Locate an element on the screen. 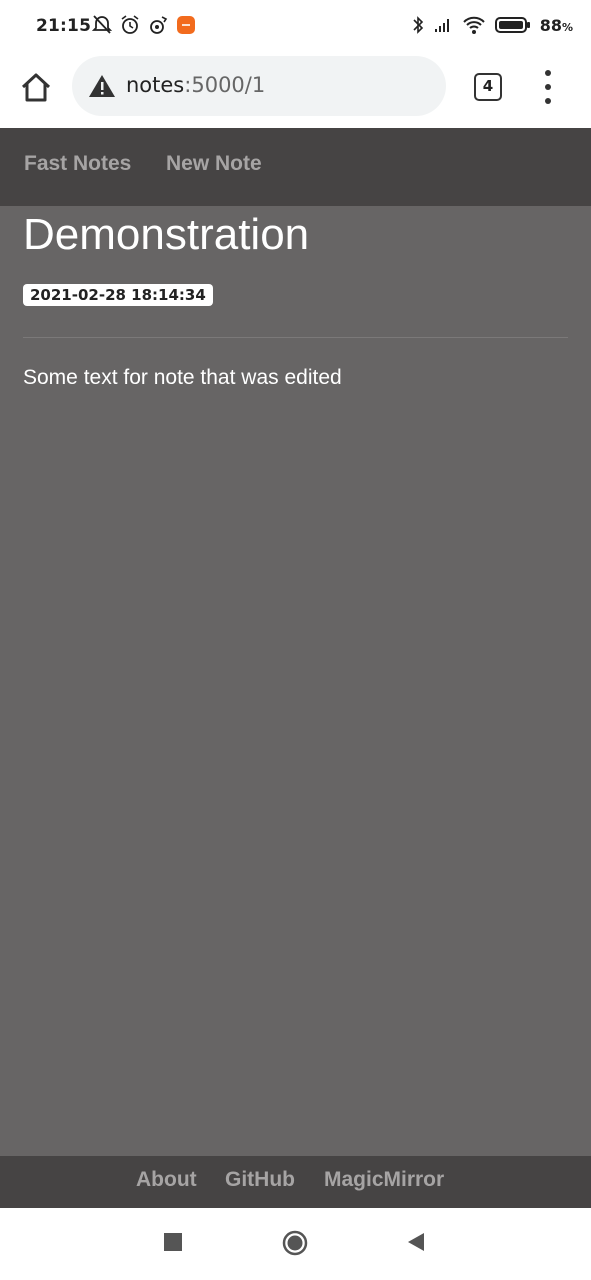 Image resolution: width=591 pixels, height=1280 pixels. footer-about-link: About is located at coordinates (166, 1180).